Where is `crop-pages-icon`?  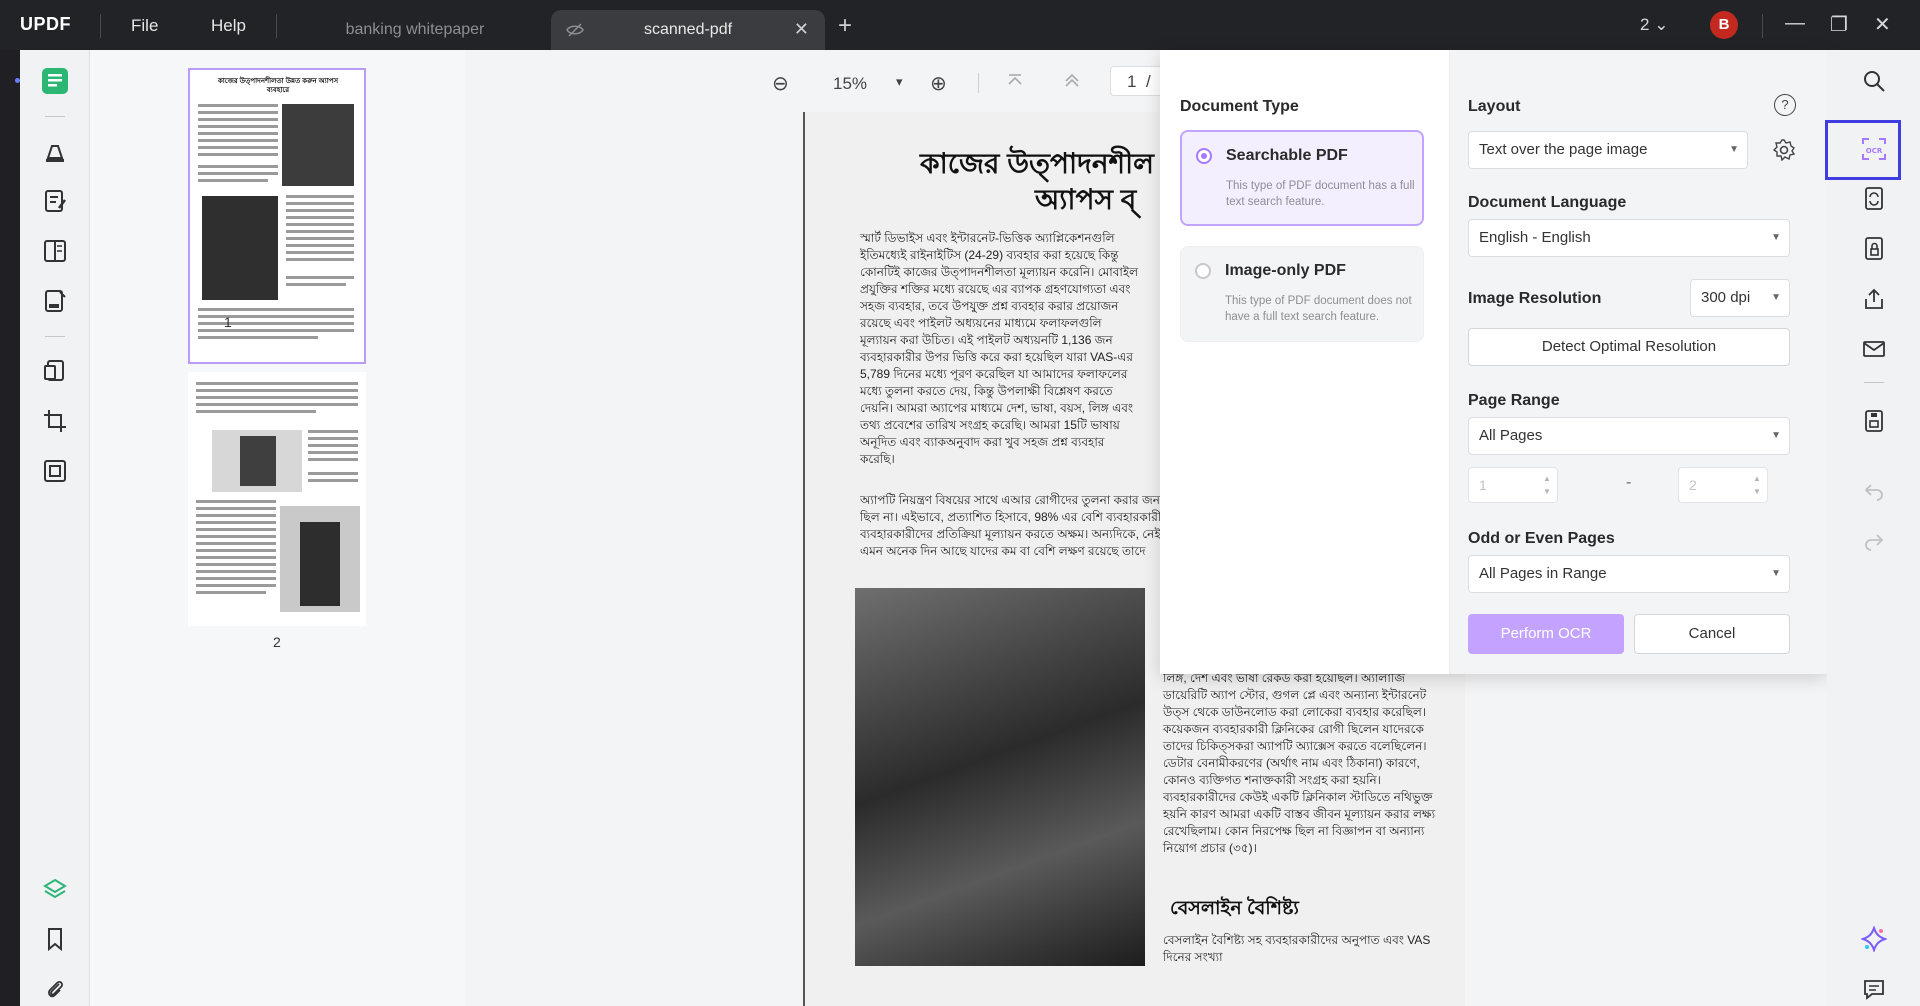 crop-pages-icon is located at coordinates (55, 421).